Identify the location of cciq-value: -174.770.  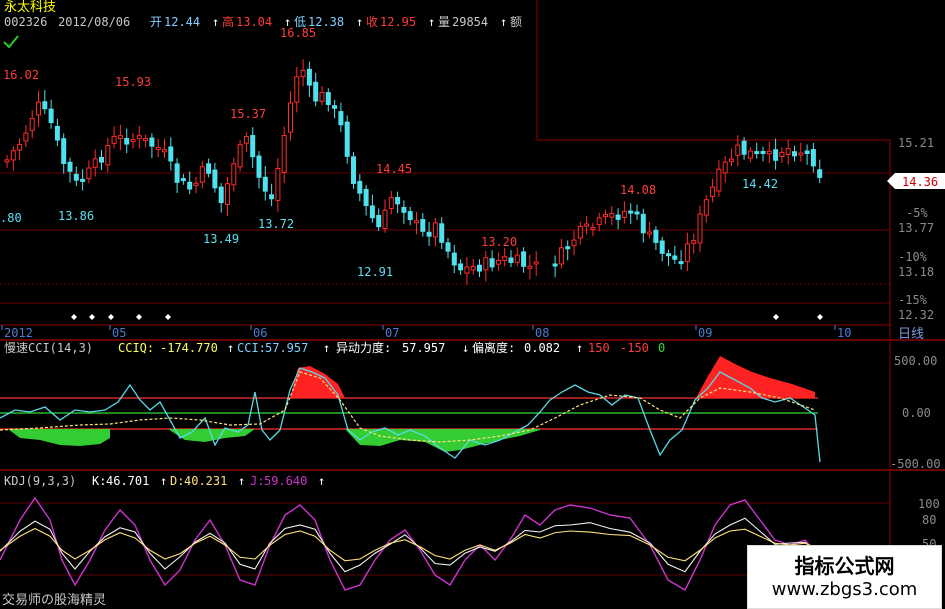
(189, 348).